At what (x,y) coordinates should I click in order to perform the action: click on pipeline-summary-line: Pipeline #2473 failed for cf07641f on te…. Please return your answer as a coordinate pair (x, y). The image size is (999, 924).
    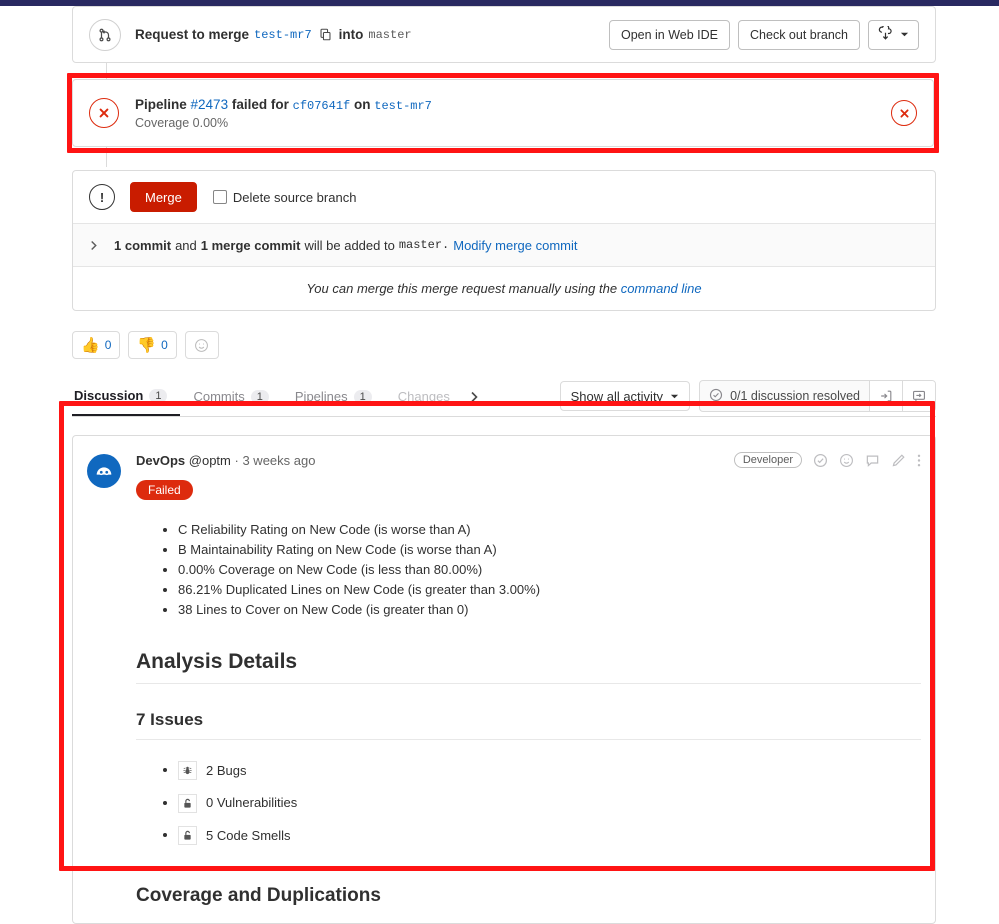
    Looking at the image, I should click on (513, 105).